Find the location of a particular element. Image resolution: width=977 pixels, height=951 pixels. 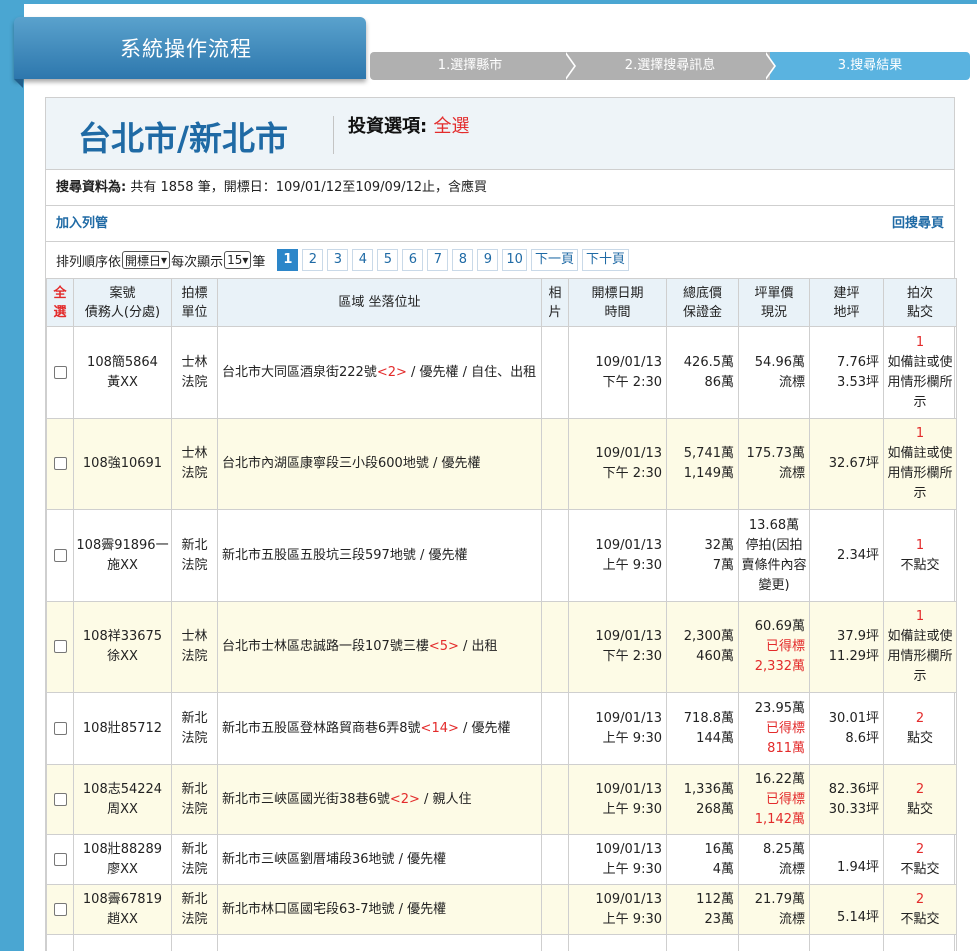

price-cell: 5,741萬 1,149萬 is located at coordinates (702, 464).